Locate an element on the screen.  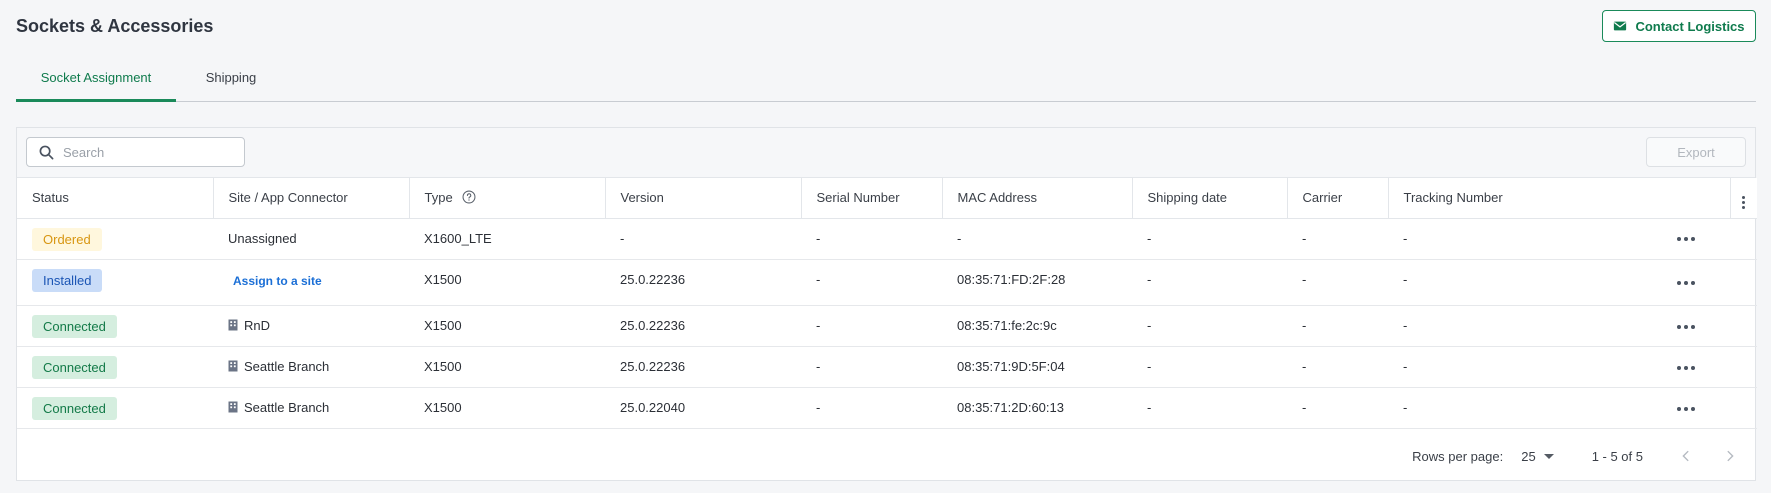
column-header-mac: MAC Address is located at coordinates (1037, 198).